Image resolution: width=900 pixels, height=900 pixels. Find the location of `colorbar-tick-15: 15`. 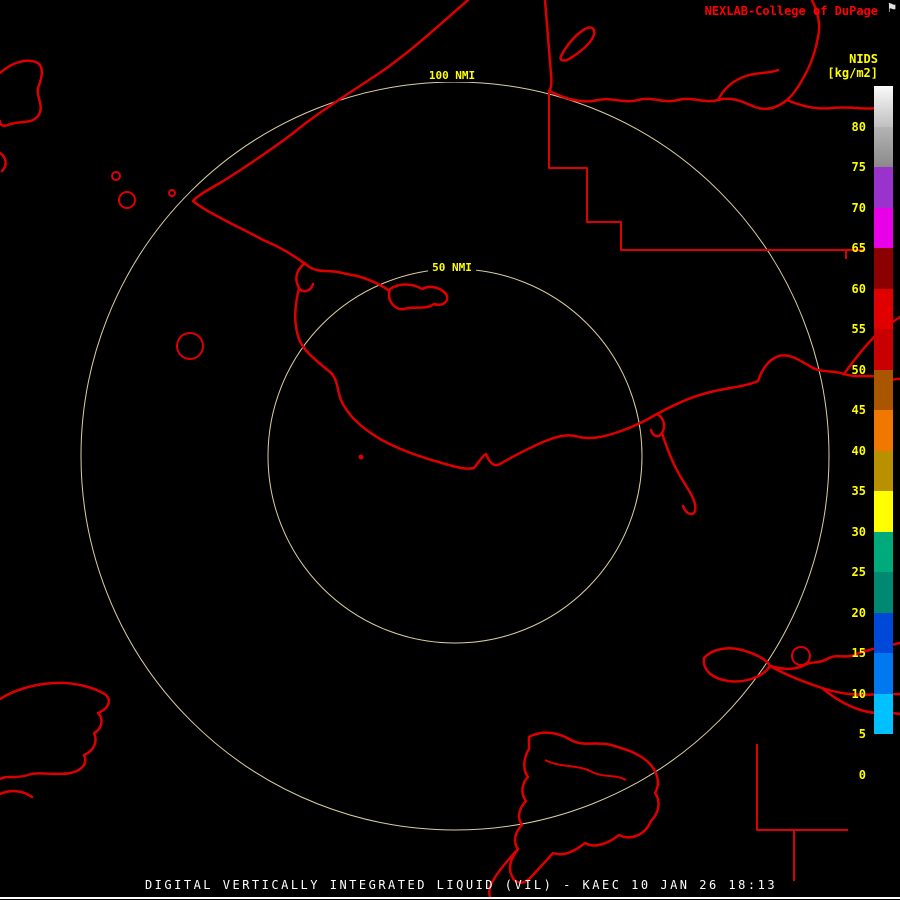

colorbar-tick-15: 15 is located at coordinates (858, 653).